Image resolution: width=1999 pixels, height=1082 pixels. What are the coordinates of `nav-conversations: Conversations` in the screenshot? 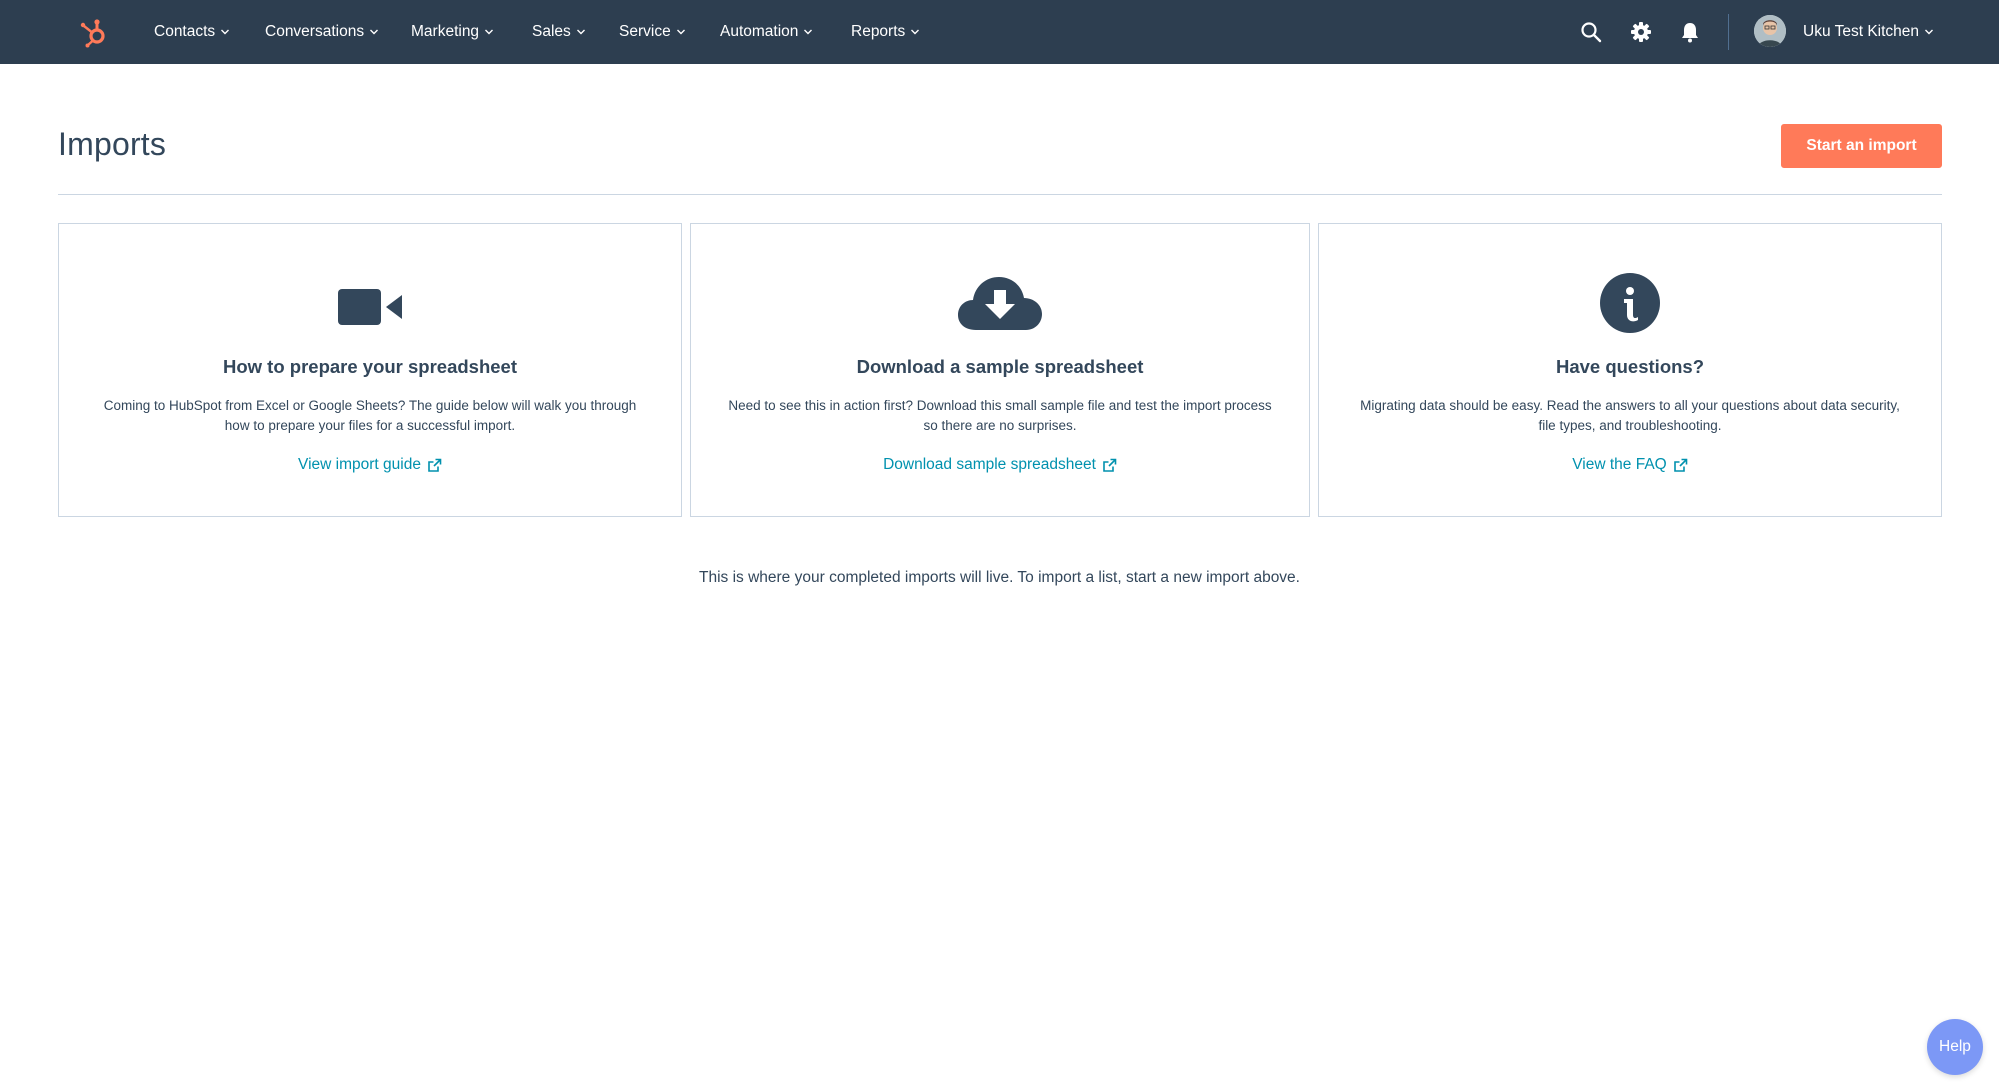 It's located at (322, 32).